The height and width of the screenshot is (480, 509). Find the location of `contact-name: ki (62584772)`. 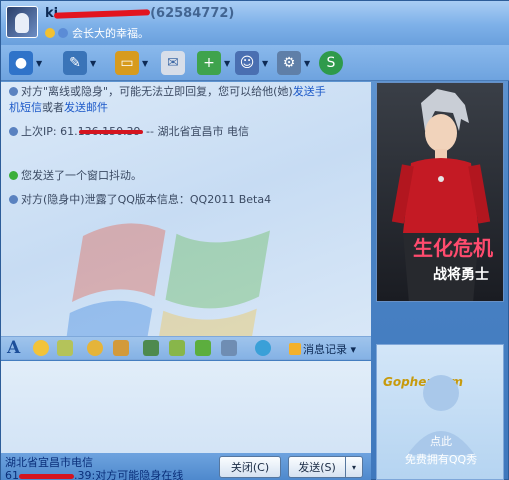

contact-name: ki (62584772) is located at coordinates (139, 13).